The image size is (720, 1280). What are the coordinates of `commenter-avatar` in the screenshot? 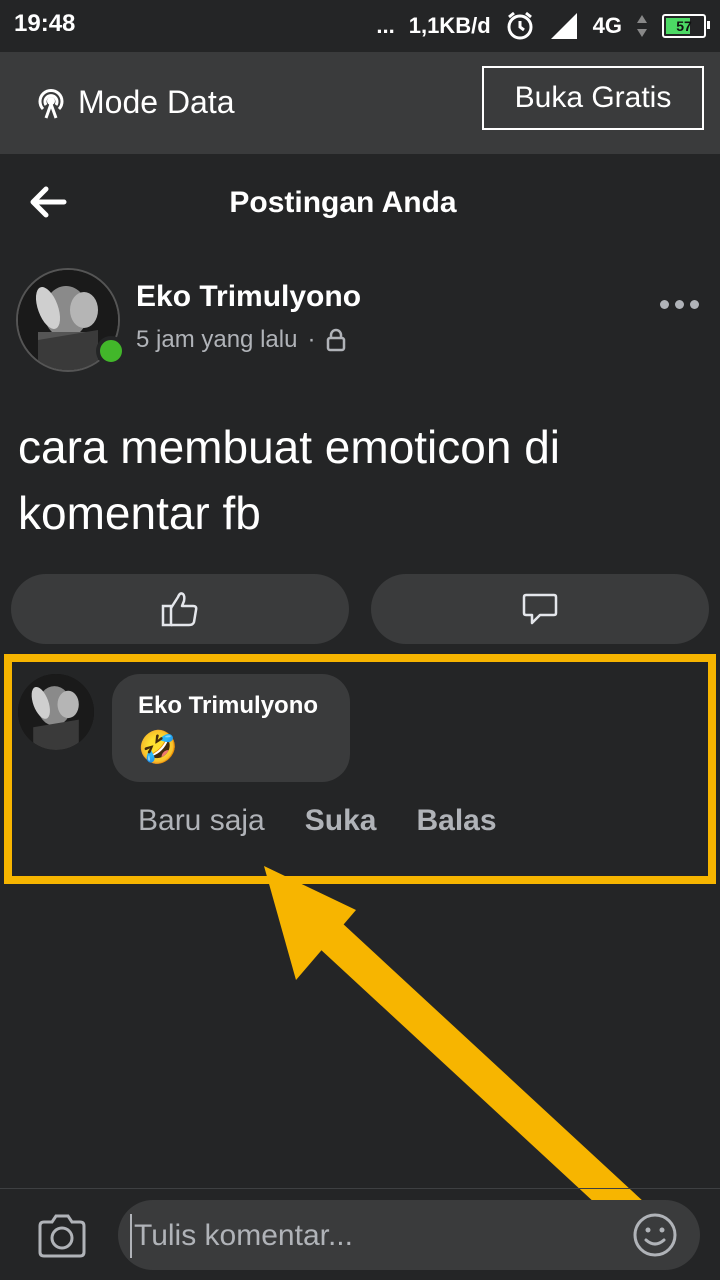 It's located at (56, 712).